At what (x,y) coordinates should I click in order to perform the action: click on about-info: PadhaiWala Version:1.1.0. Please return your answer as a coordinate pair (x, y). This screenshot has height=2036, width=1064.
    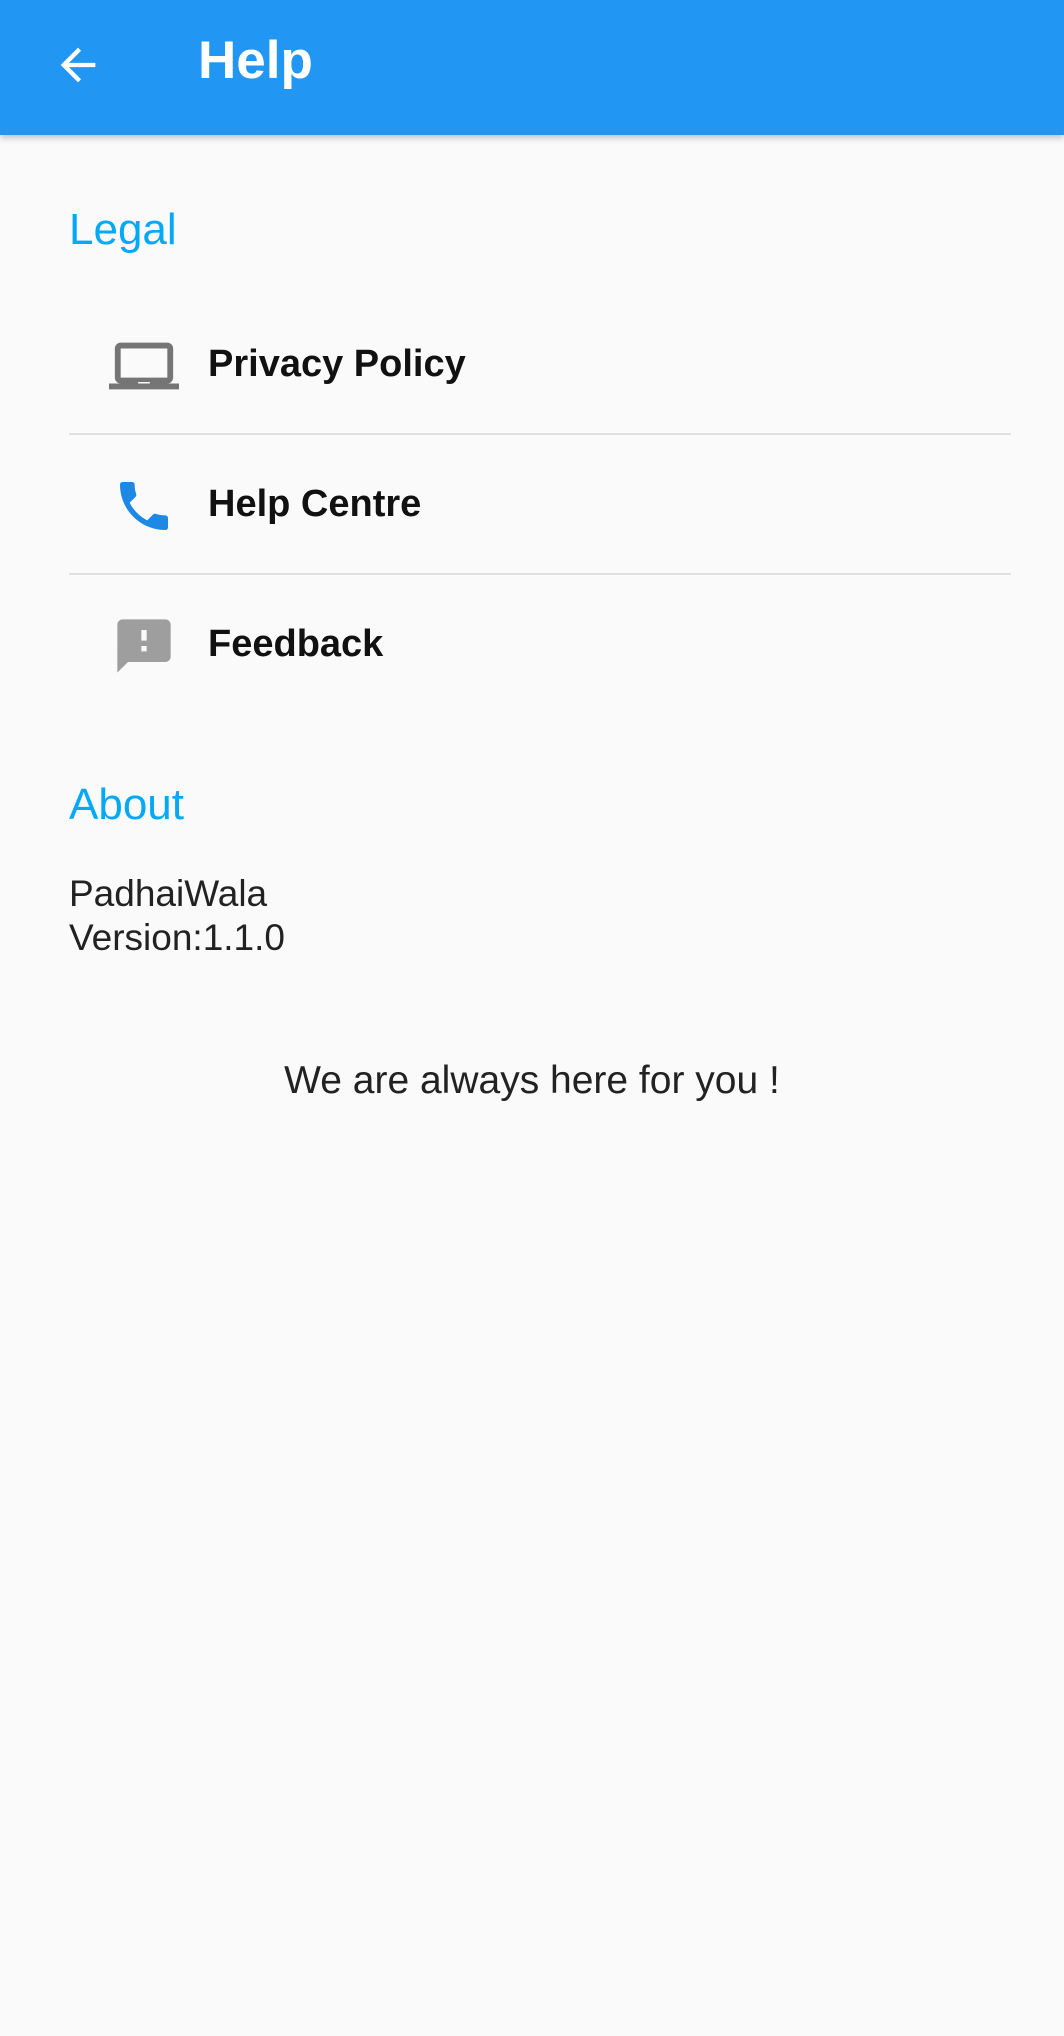
    Looking at the image, I should click on (177, 916).